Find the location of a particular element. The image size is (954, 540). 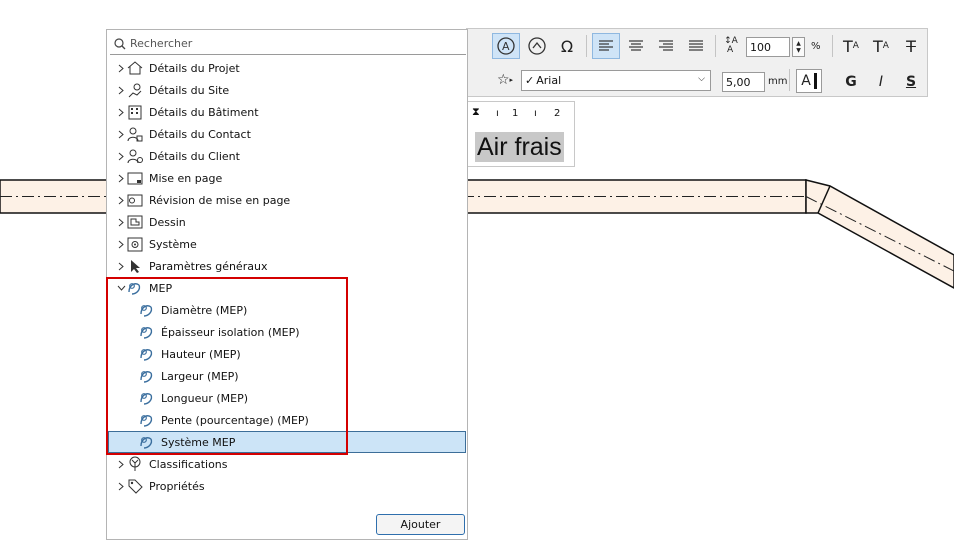

scale-stepper-icon: ▲ ▼ is located at coordinates (798, 47).